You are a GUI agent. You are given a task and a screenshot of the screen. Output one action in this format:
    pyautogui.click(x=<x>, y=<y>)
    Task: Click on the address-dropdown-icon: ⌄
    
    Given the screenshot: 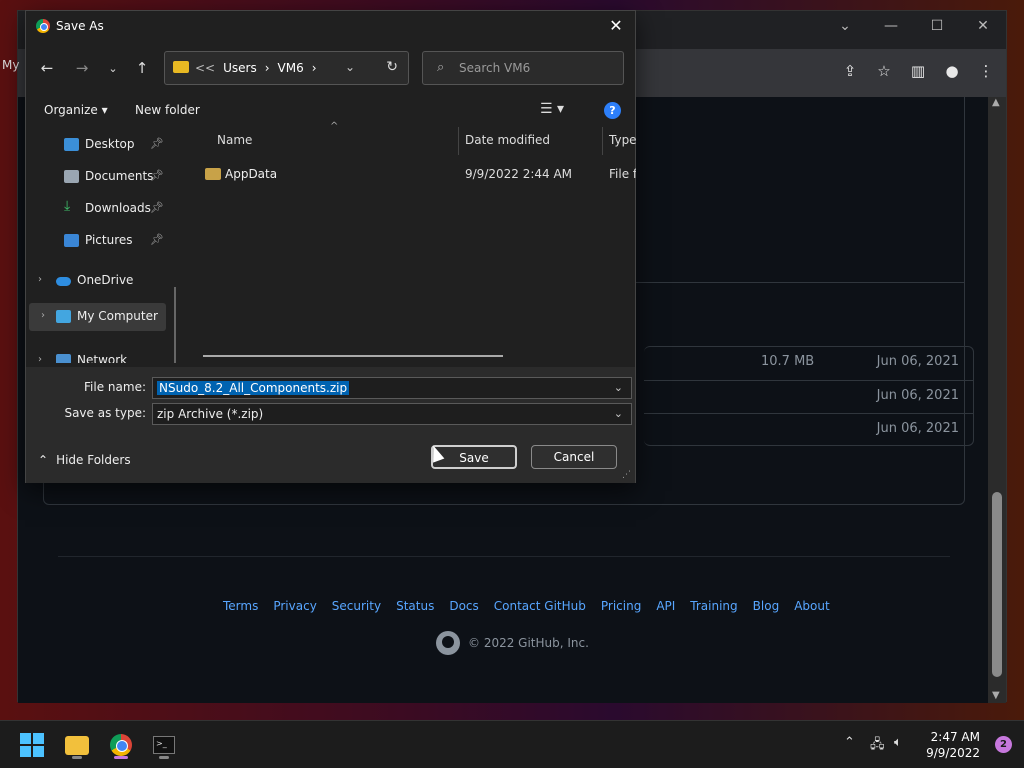 What is the action you would take?
    pyautogui.click(x=350, y=67)
    